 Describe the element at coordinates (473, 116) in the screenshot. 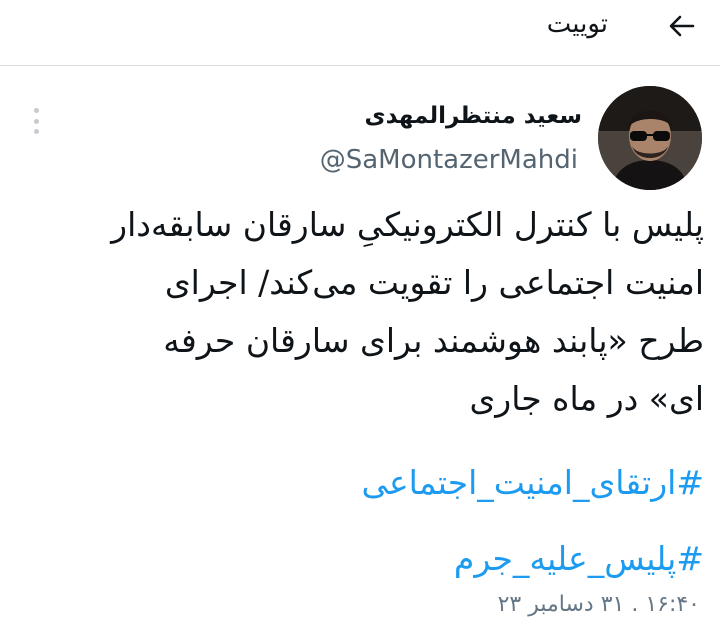

I see `author-display-name: سعید منتظرالمهدی` at that location.